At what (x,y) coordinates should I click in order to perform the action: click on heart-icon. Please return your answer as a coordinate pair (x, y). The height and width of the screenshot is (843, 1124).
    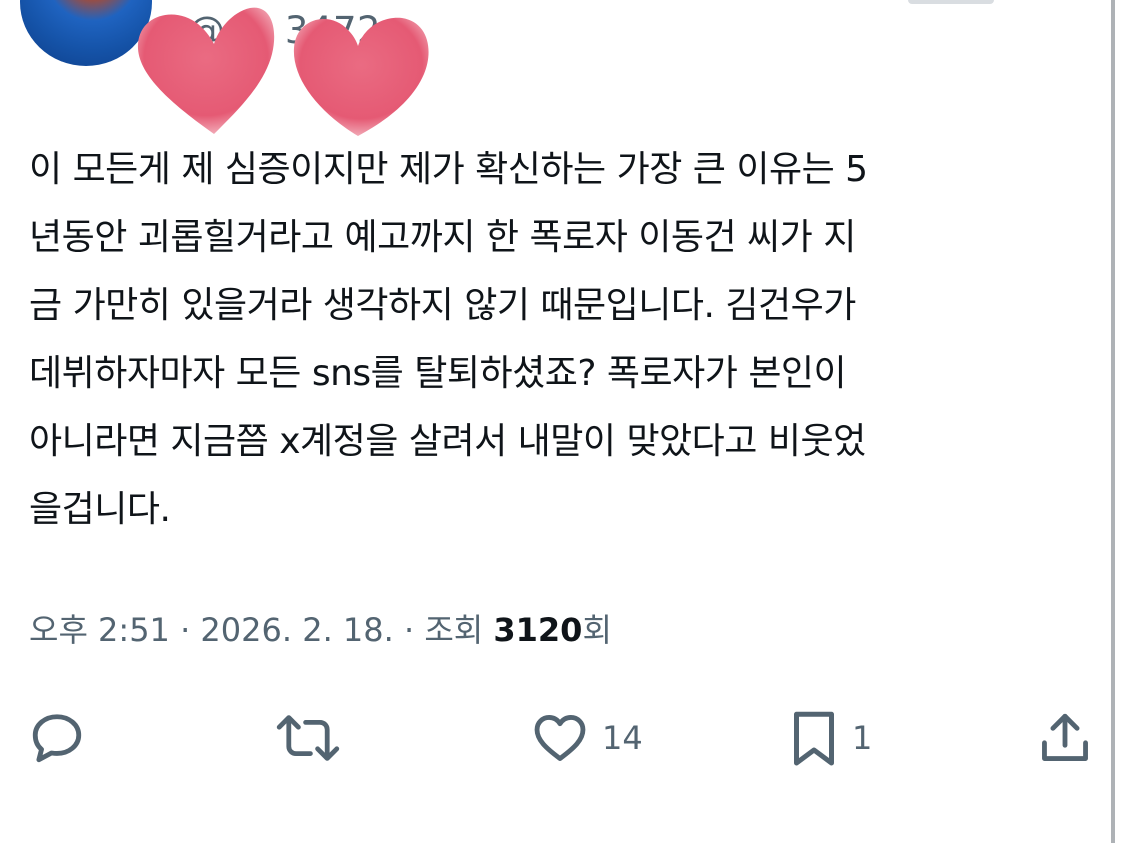
    Looking at the image, I should click on (560, 738).